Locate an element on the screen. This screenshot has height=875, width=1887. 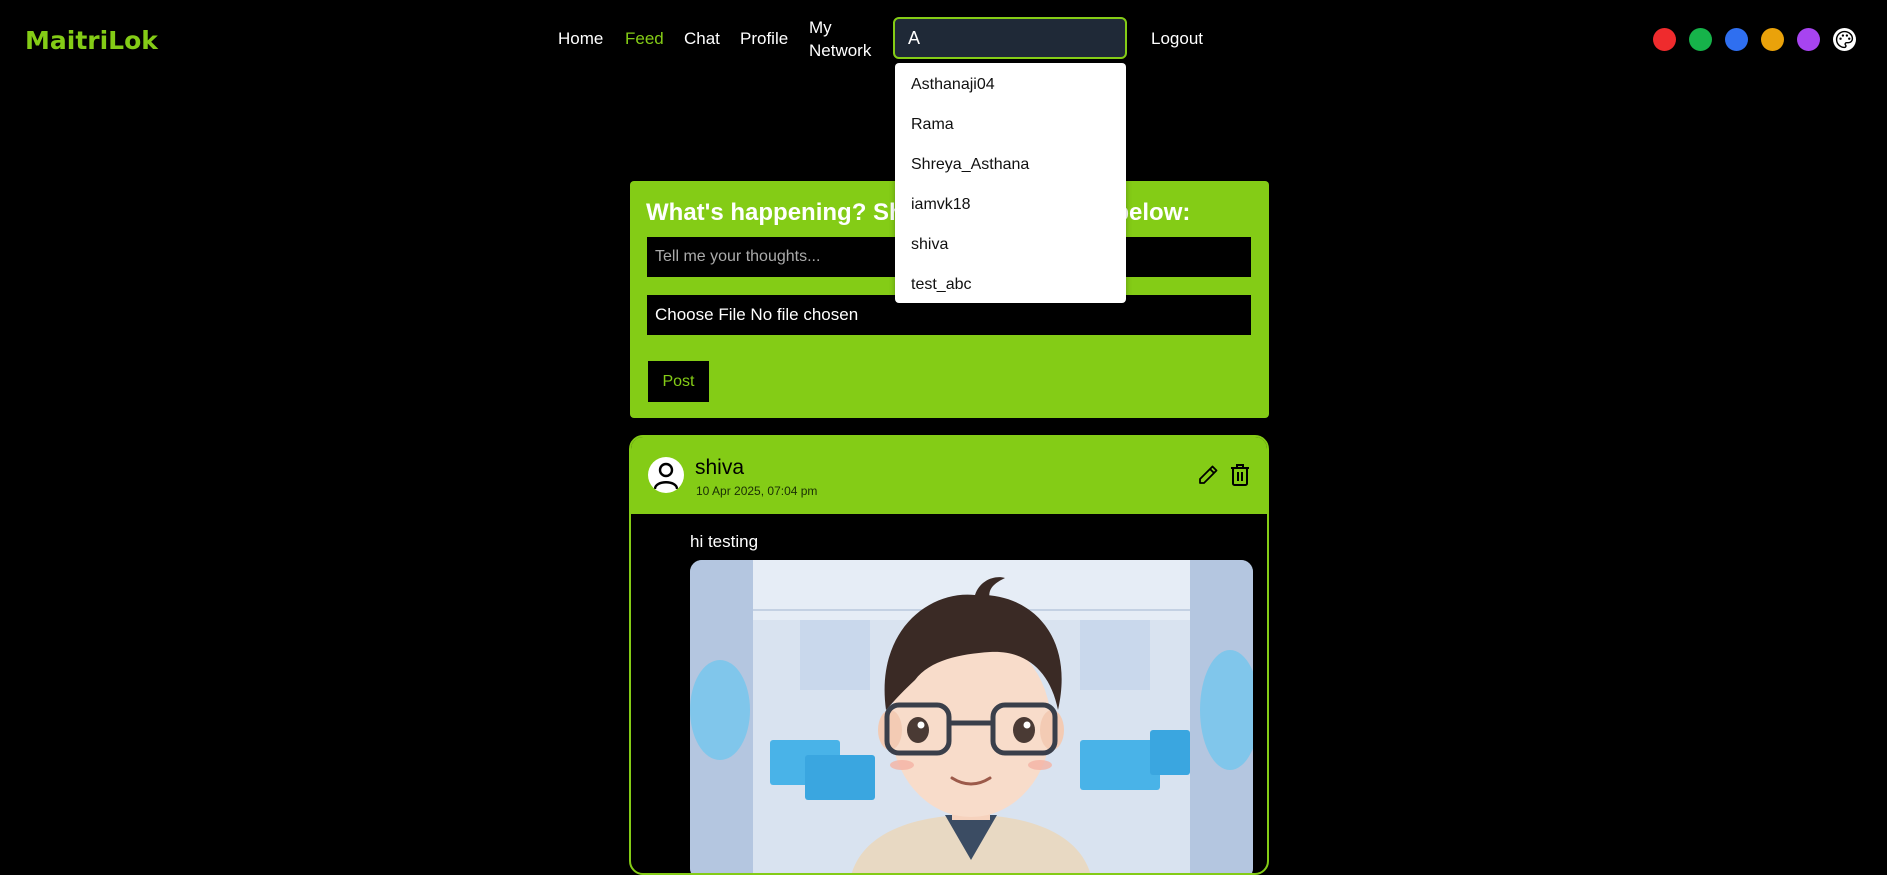
post-timestamp: 10 Apr 2025, 07:04 pm is located at coordinates (757, 491).